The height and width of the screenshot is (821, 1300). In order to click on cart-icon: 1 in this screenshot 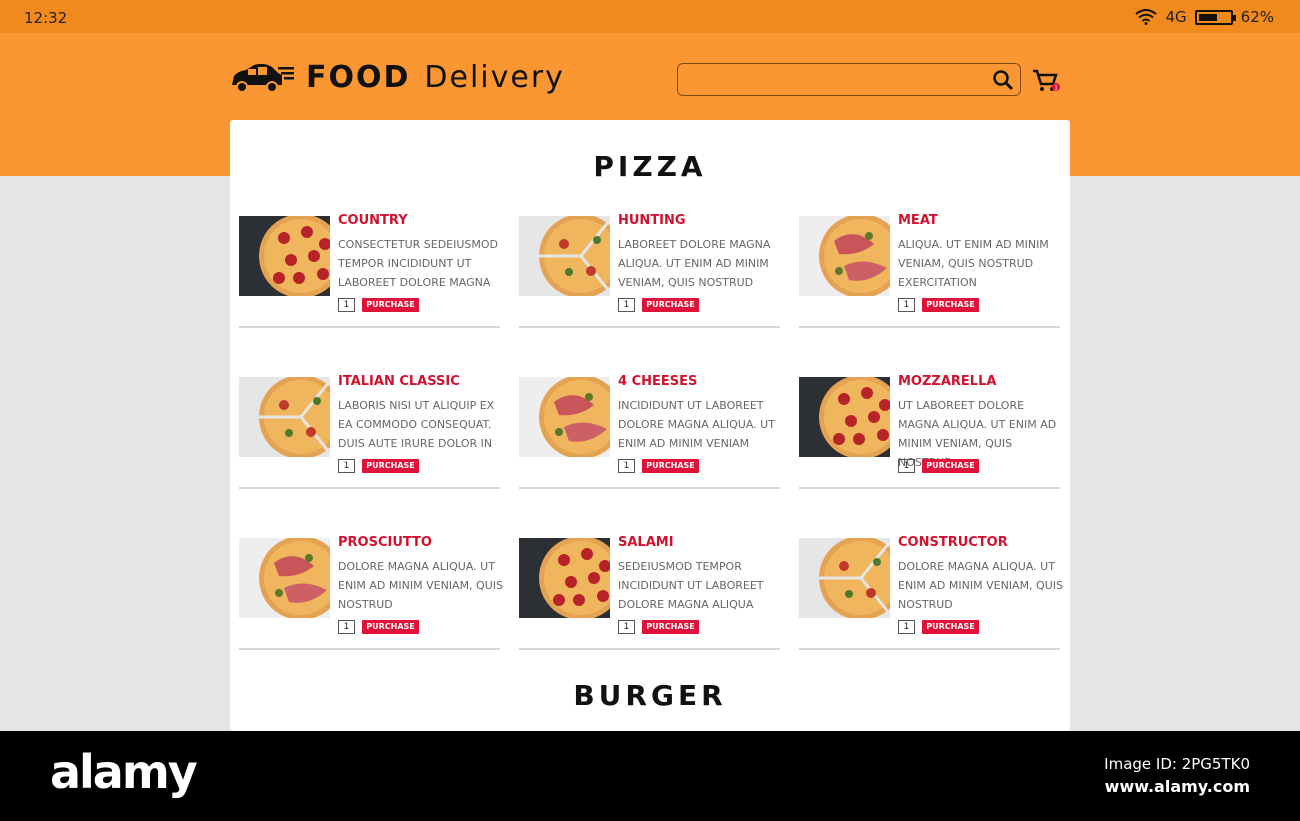, I will do `click(1047, 81)`.